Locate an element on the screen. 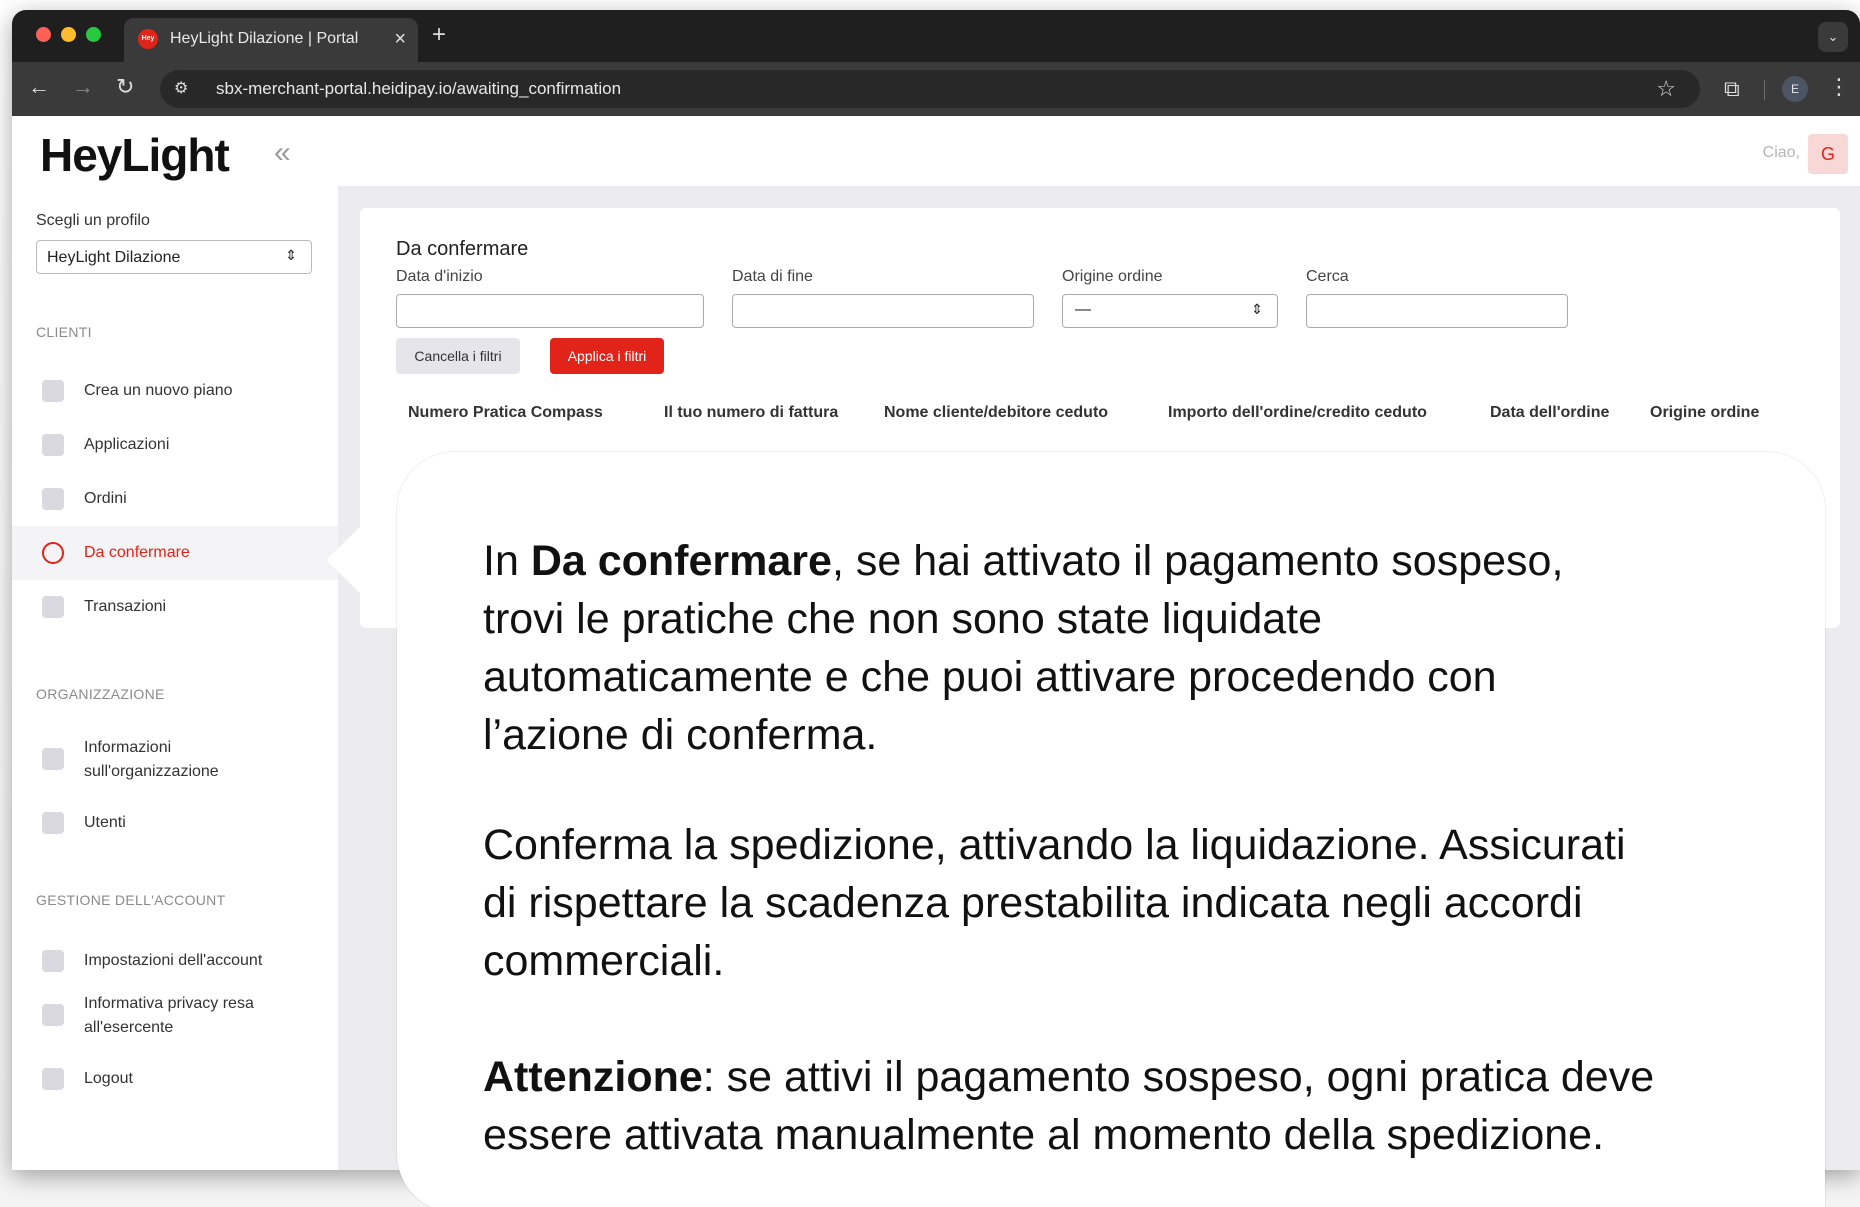 Image resolution: width=1860 pixels, height=1207 pixels. users-icon is located at coordinates (53, 823).